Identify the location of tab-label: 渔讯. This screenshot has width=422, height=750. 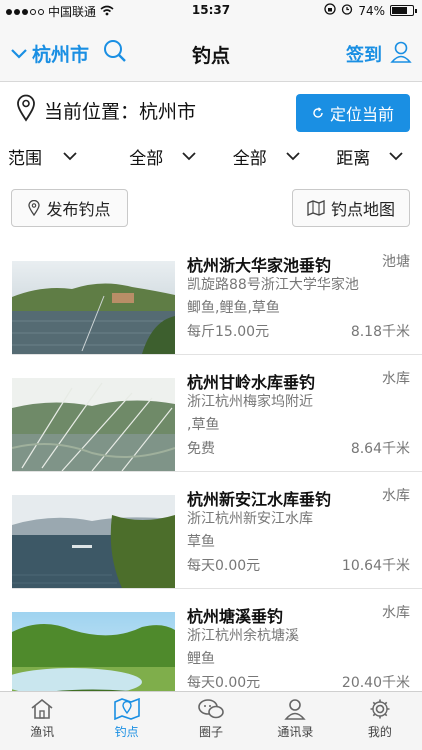
(42, 732).